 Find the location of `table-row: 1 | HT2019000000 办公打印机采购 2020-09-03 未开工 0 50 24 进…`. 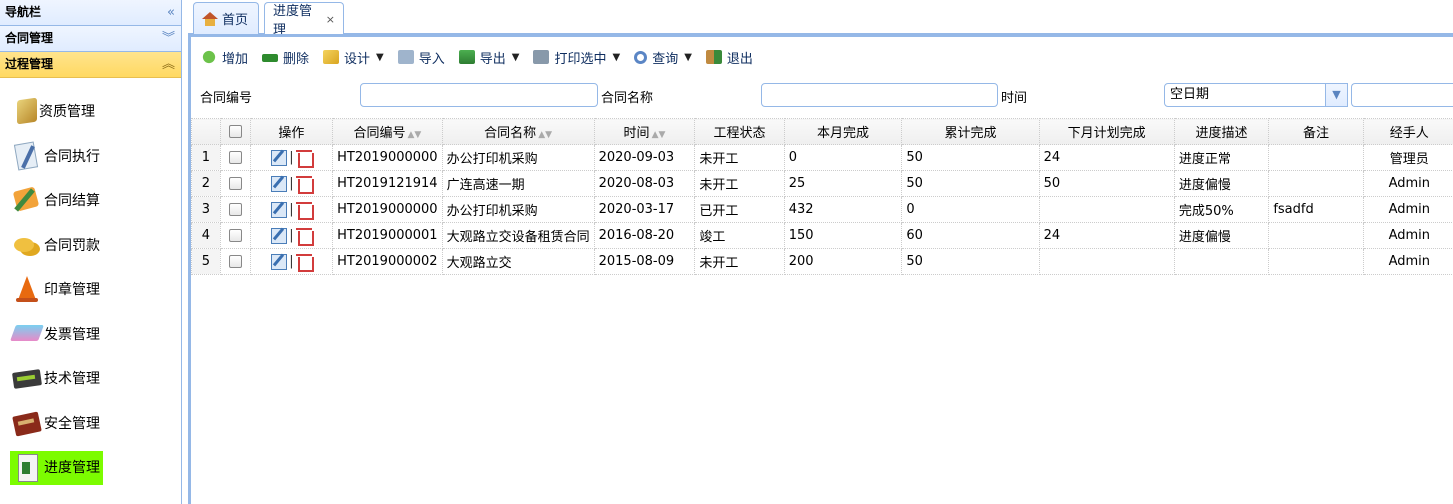

table-row: 1 | HT2019000000 办公打印机采购 2020-09-03 未开工 0 50 24 进… is located at coordinates (822, 157).